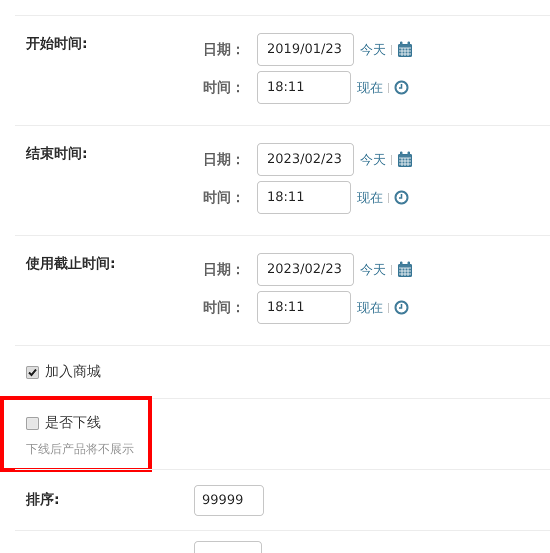 This screenshot has height=553, width=550. Describe the element at coordinates (43, 500) in the screenshot. I see `field-label: 排序:` at that location.